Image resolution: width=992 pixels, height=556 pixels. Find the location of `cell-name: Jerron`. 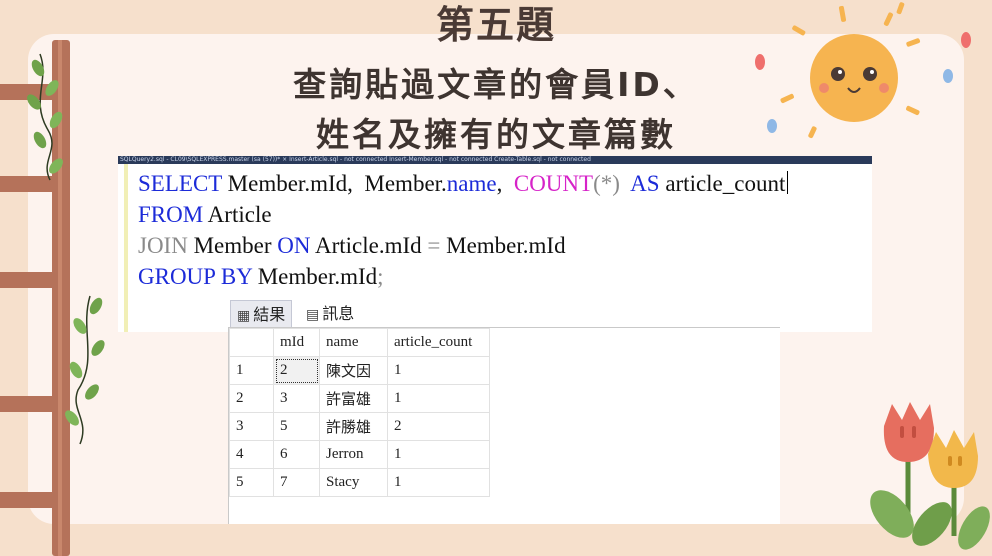

cell-name: Jerron is located at coordinates (353, 454).